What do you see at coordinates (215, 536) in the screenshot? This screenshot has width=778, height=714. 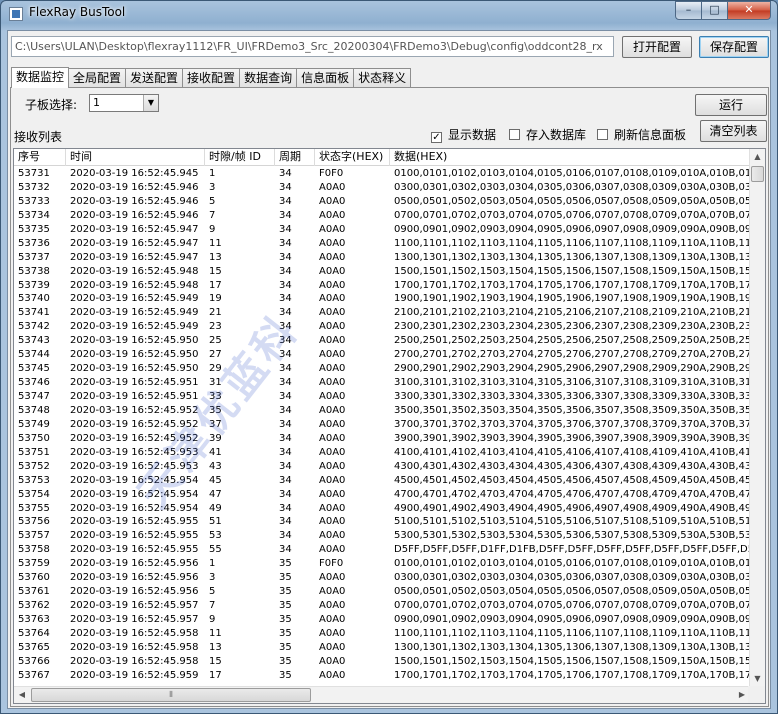 I see `cell-slot-id: 53` at bounding box center [215, 536].